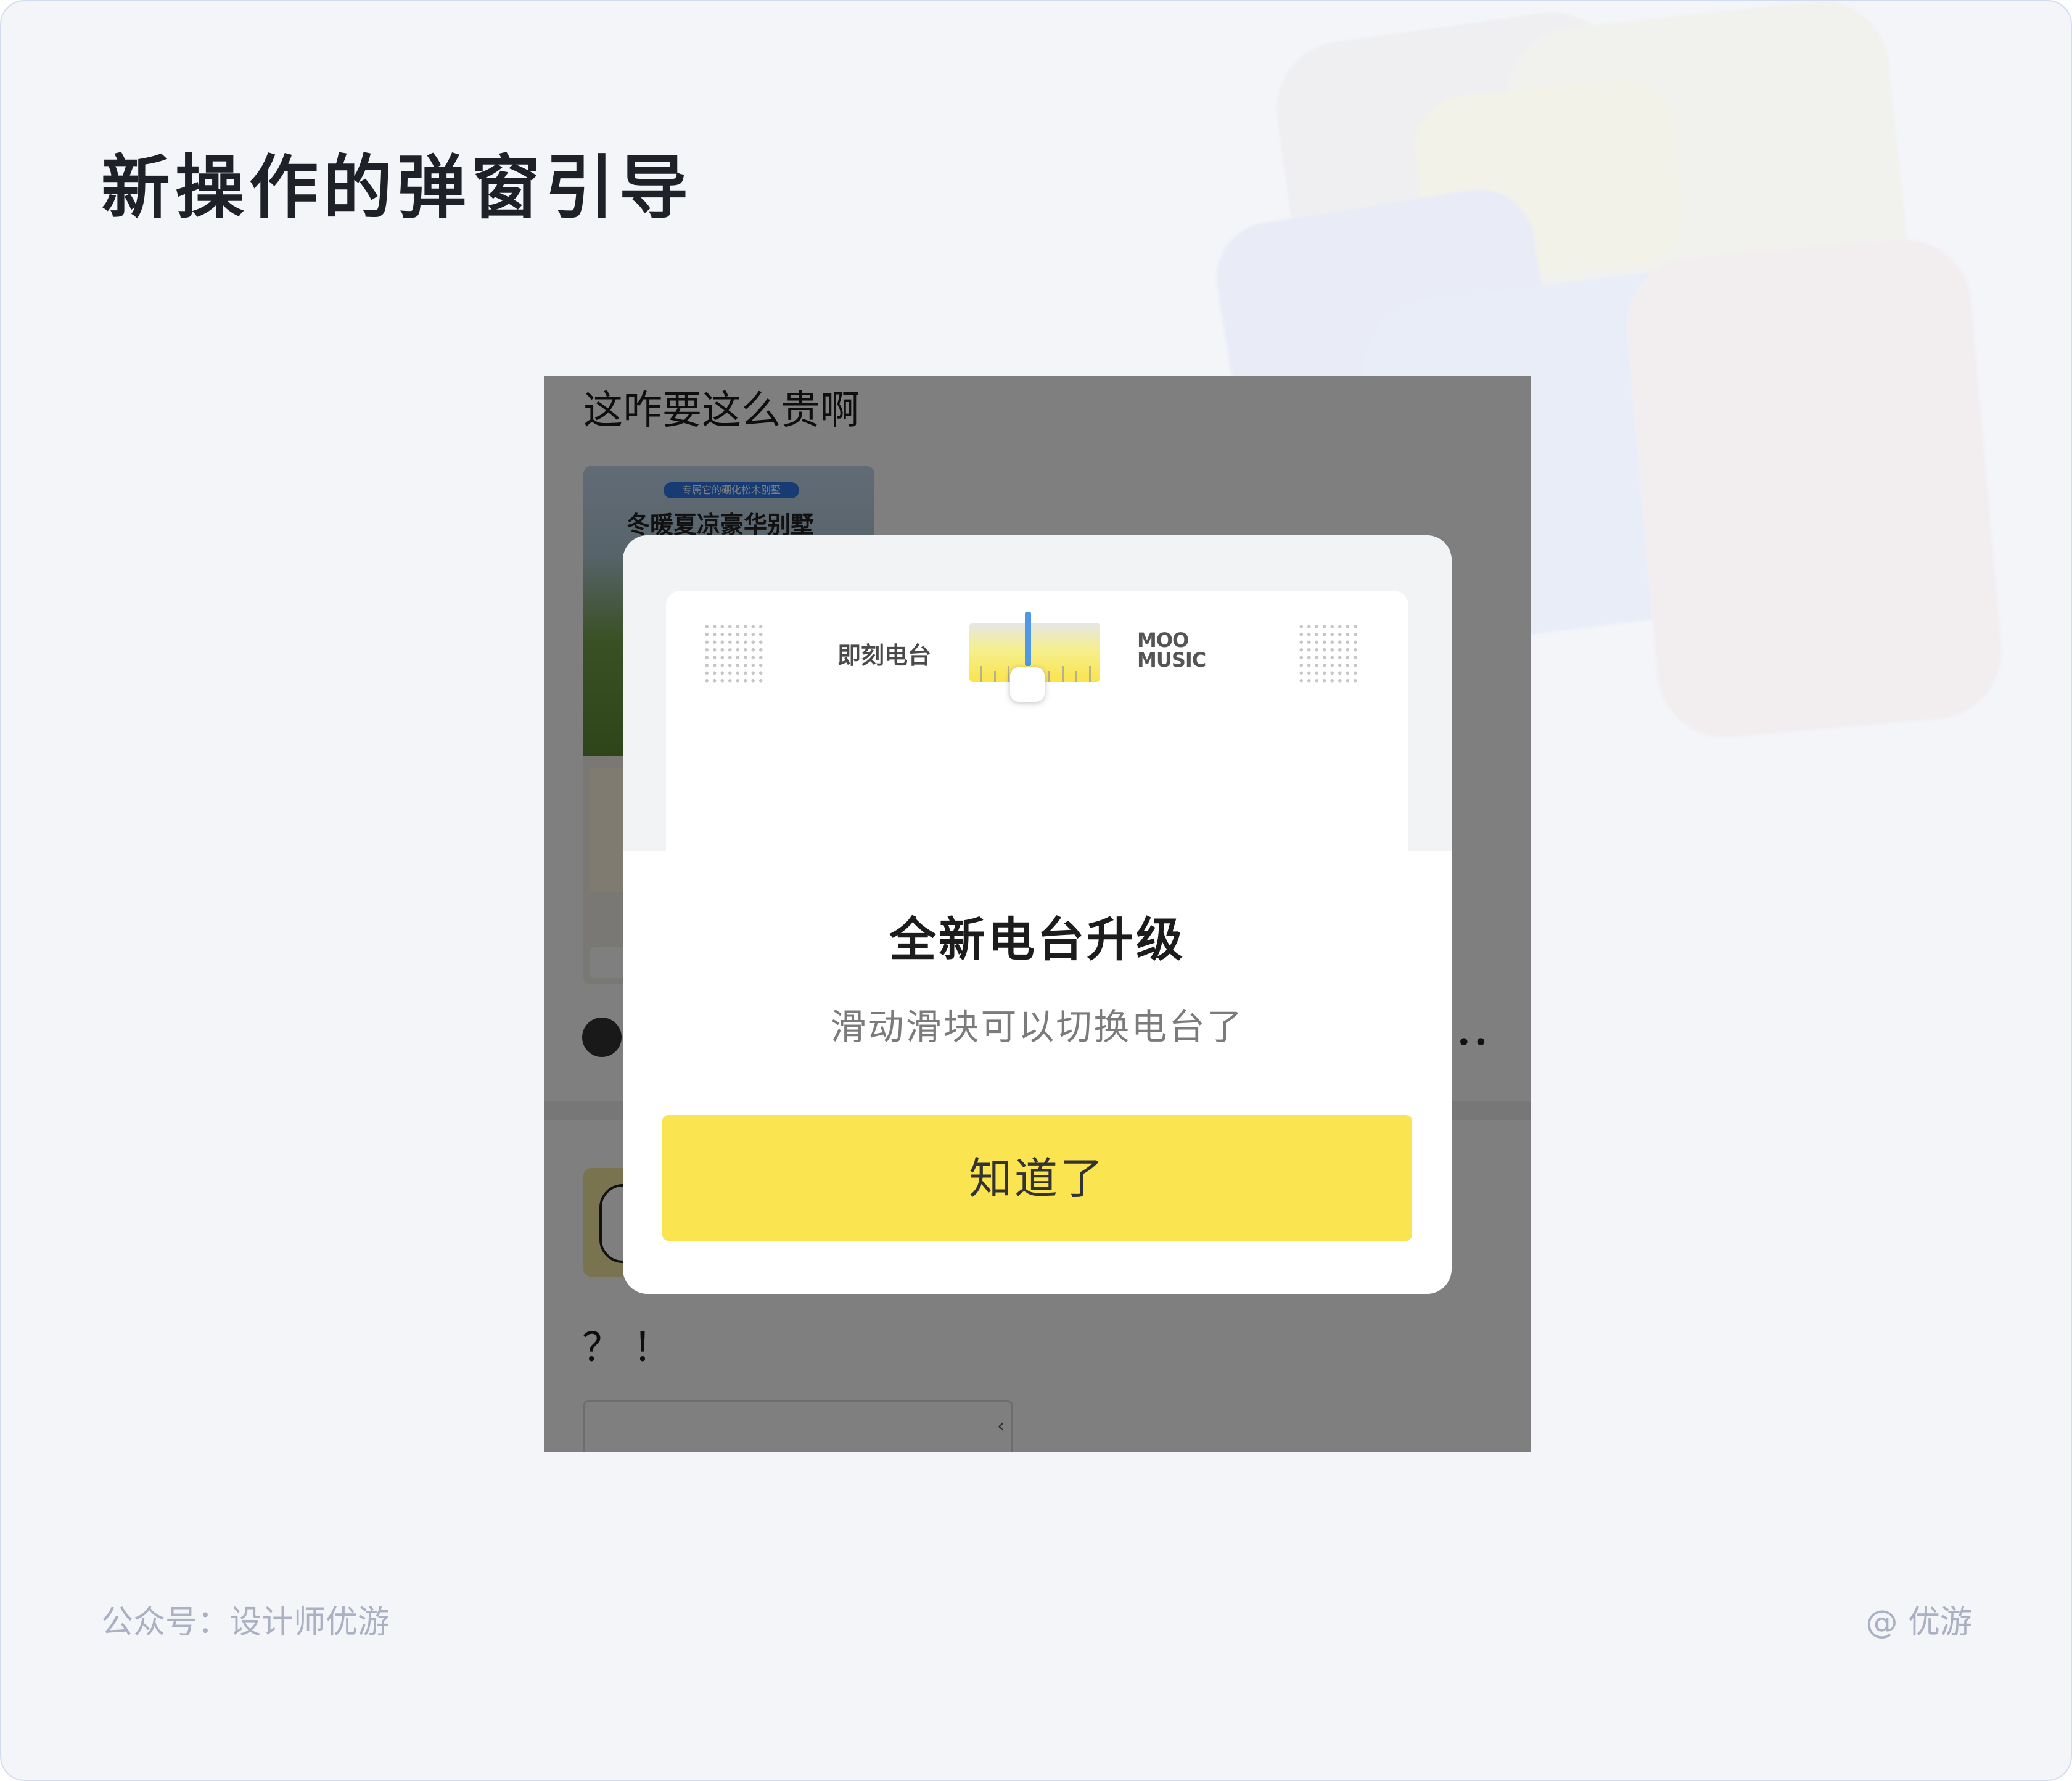 This screenshot has width=2072, height=1781. I want to click on decor-cube, so click(1814, 488).